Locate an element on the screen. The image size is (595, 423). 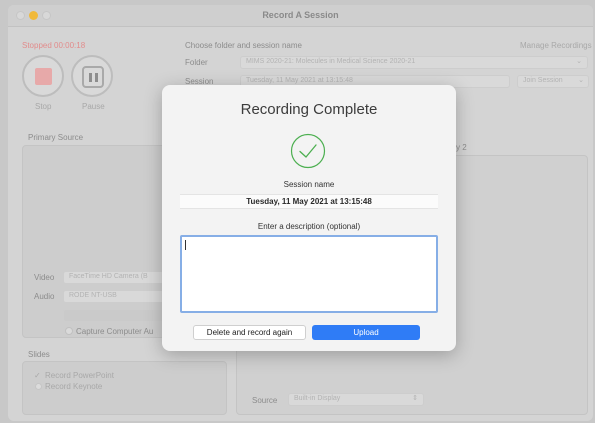
stop-label: Stop is located at coordinates (43, 106).